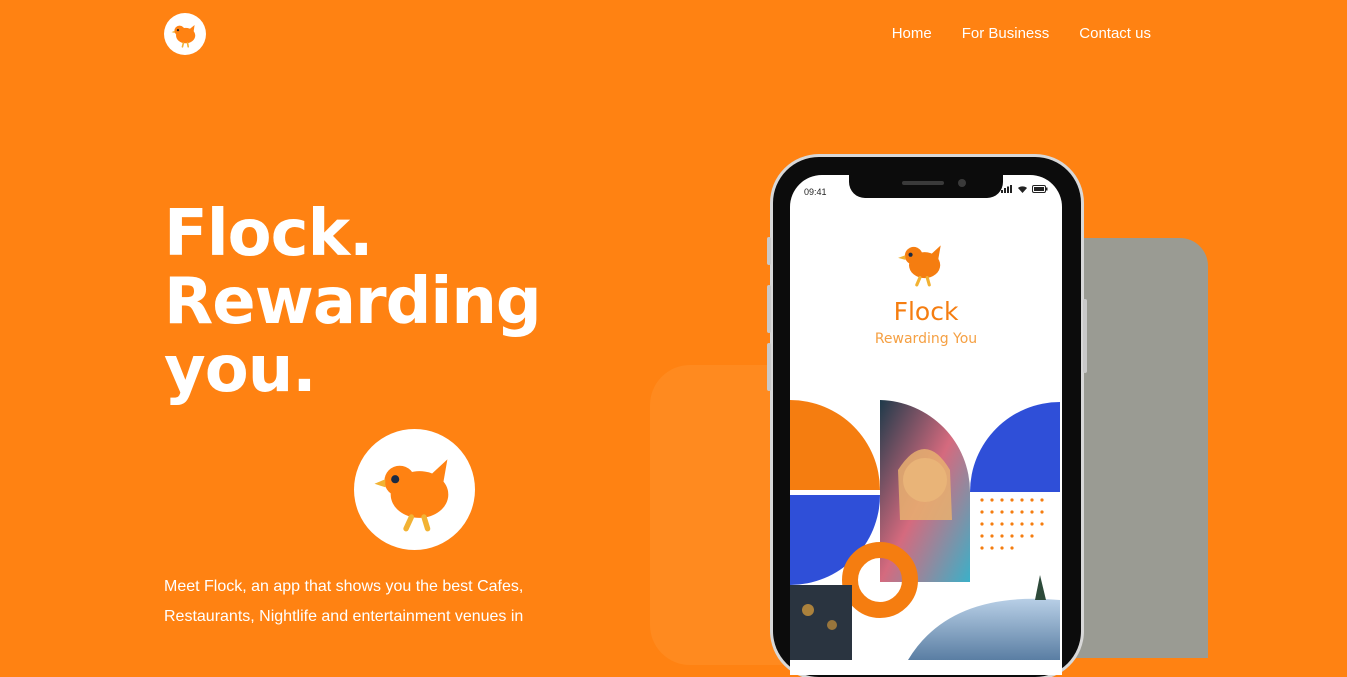 The image size is (1347, 677). I want to click on app-collage, so click(925, 530).